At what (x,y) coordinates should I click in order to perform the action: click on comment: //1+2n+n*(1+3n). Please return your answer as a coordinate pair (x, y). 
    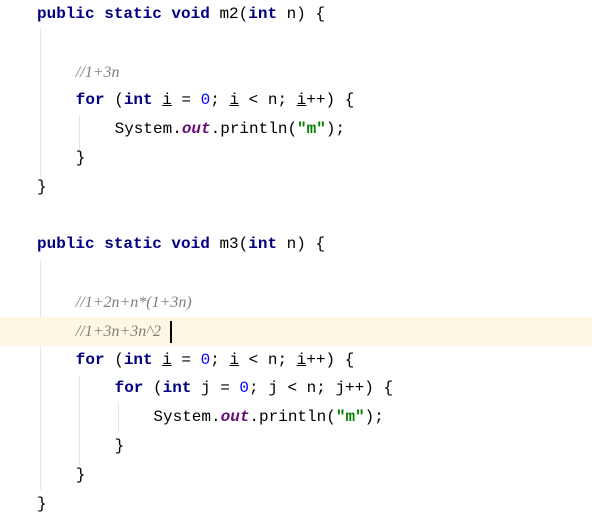
    Looking at the image, I should click on (133, 302).